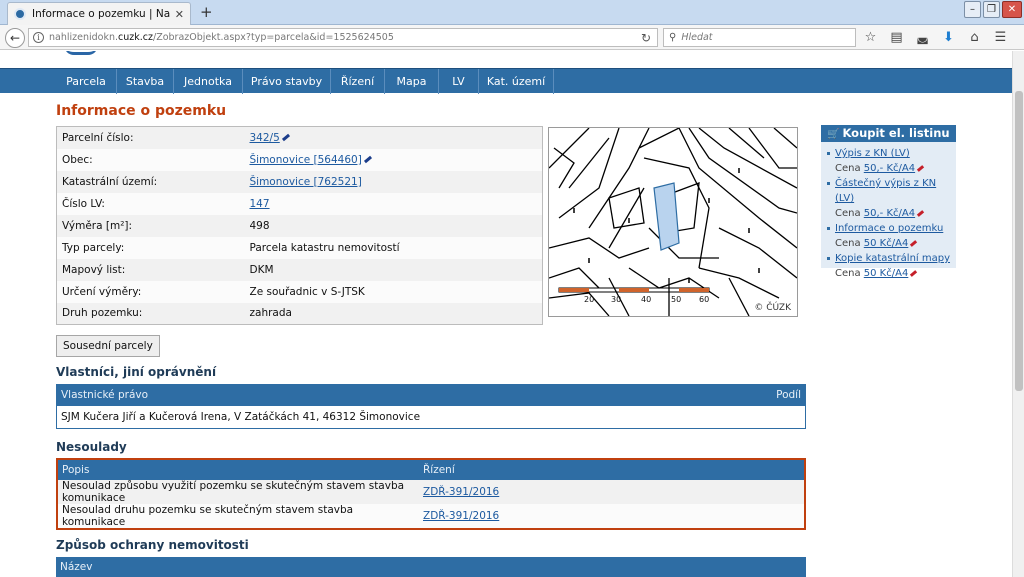 This screenshot has height=577, width=1024. I want to click on menu-item-parcela: Parcela, so click(86, 81).